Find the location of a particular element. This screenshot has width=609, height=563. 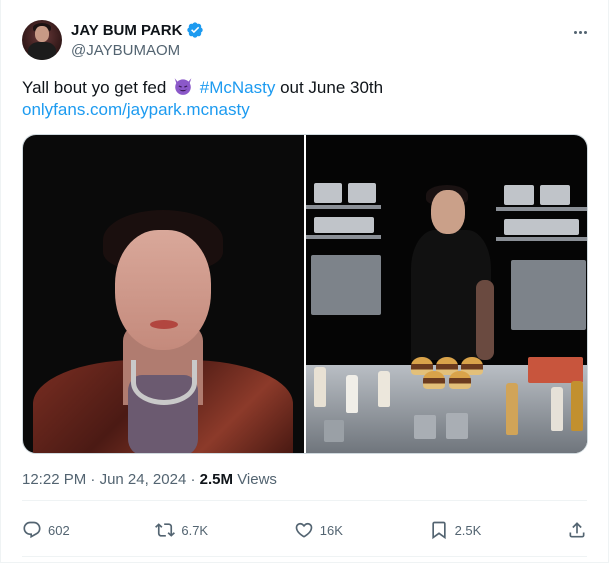

action-bar: 602 6.7K 16K 2.5K is located at coordinates (304, 530).